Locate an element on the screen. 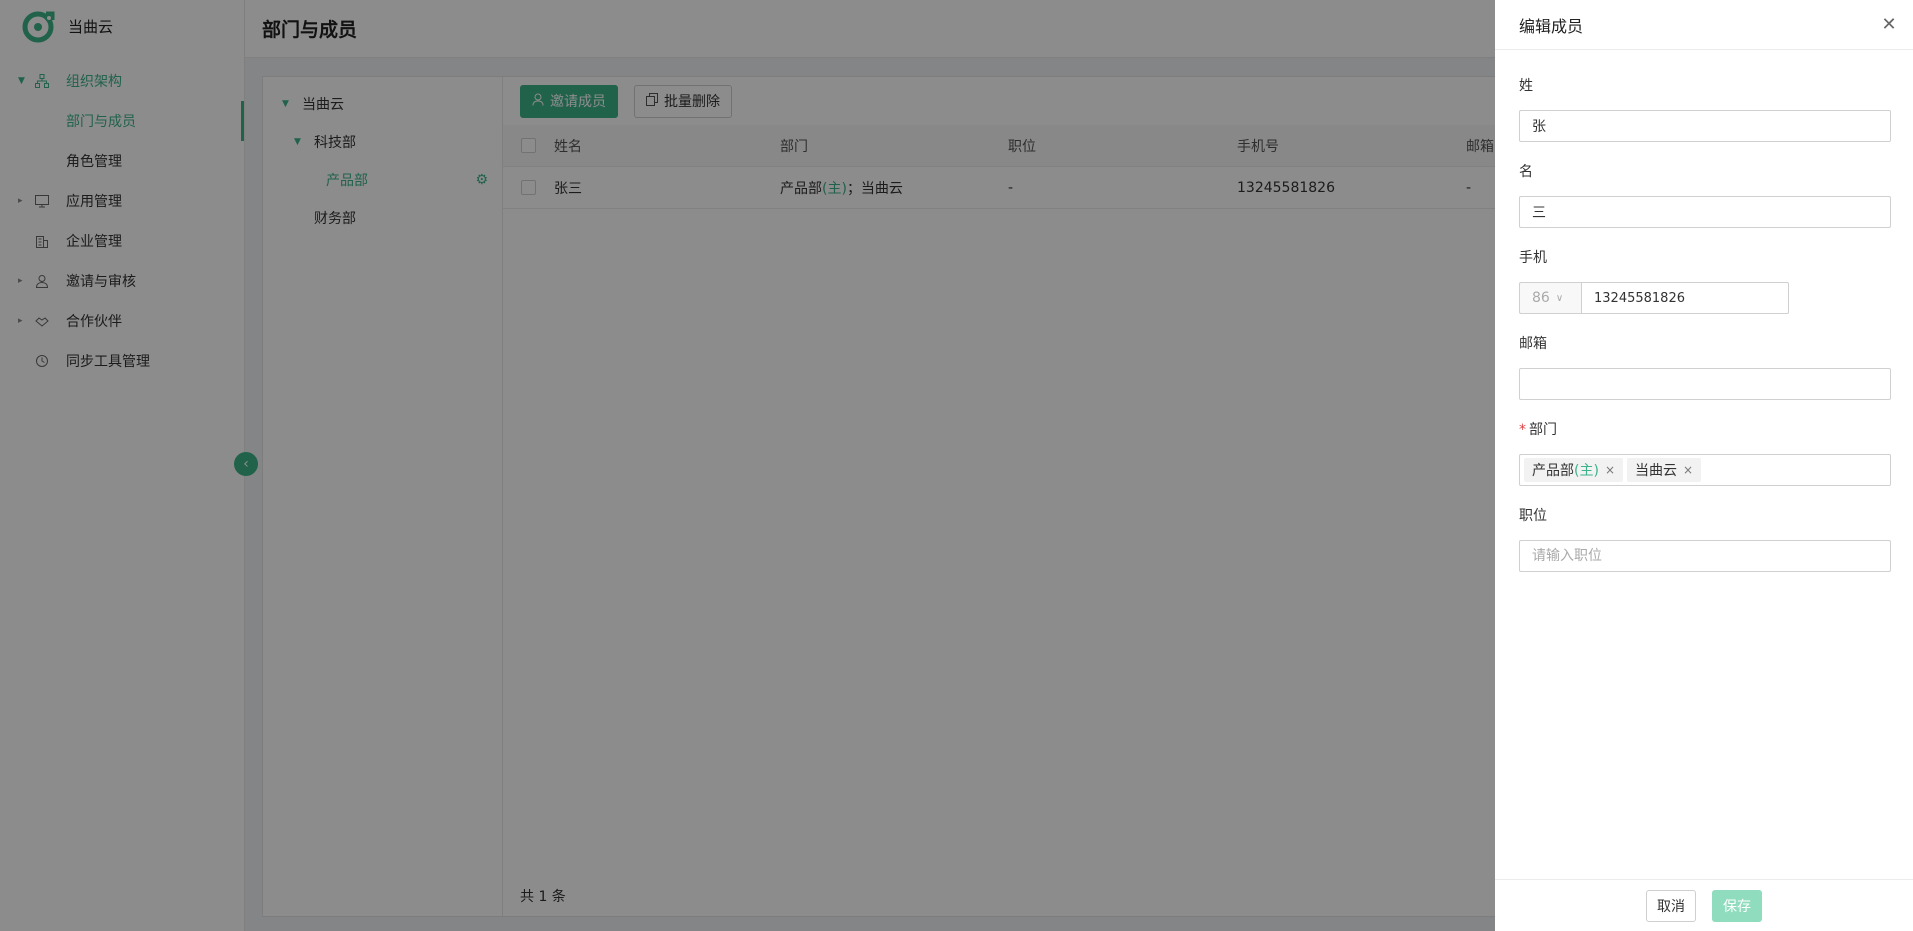 The width and height of the screenshot is (1913, 931). dept-tag: 当曲云 × is located at coordinates (1664, 470).